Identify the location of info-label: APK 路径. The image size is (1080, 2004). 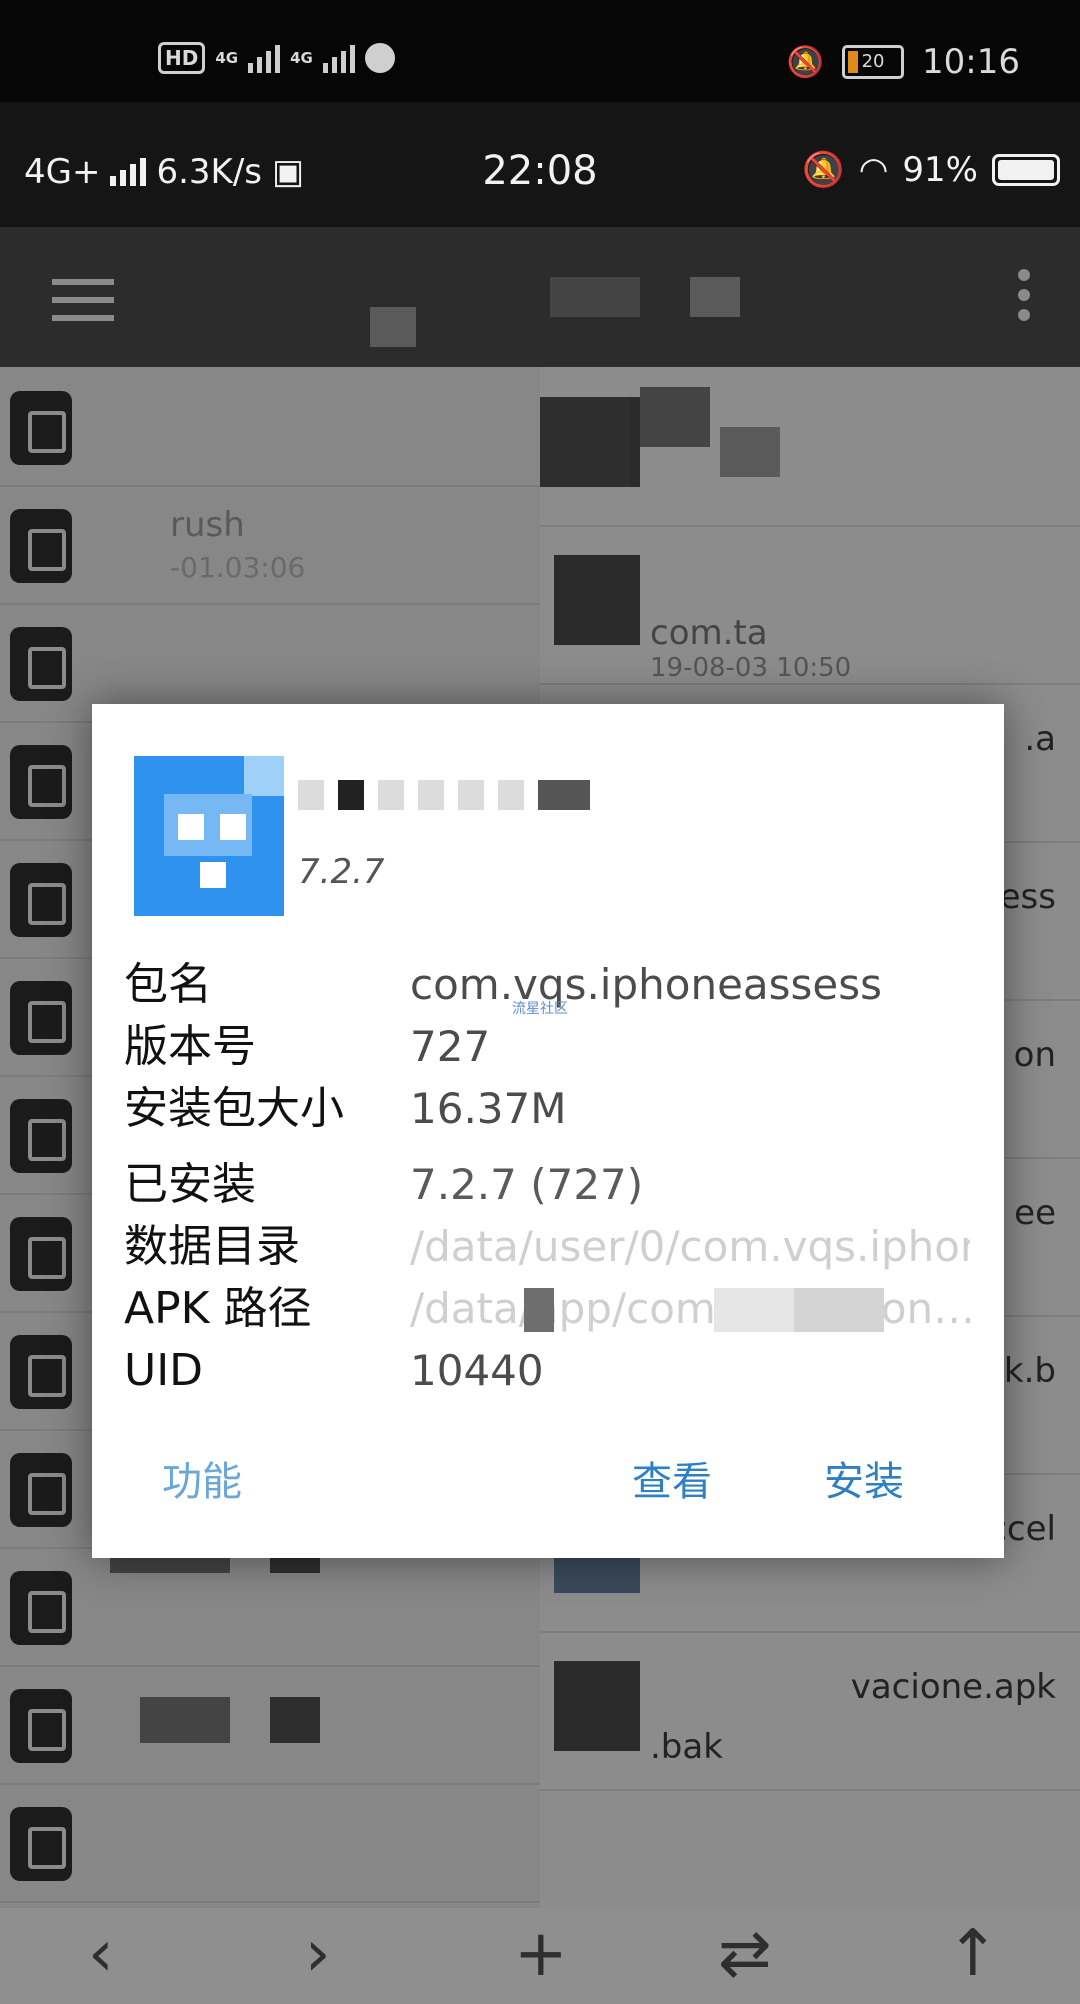
(218, 1308).